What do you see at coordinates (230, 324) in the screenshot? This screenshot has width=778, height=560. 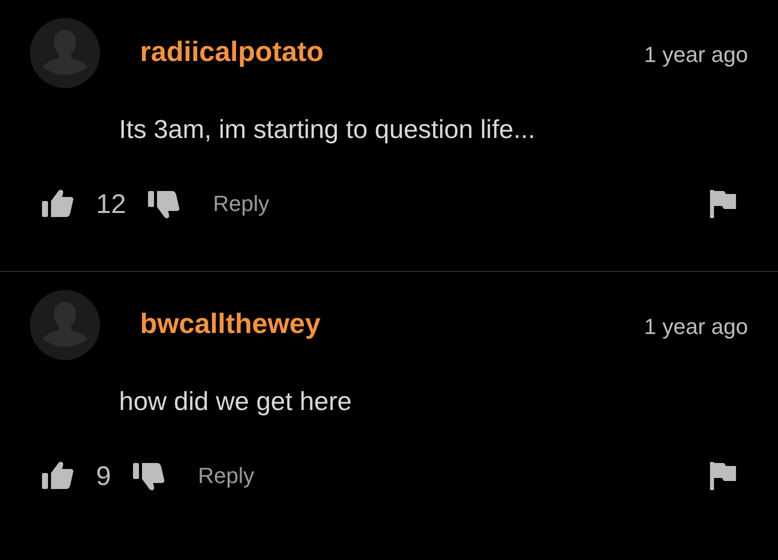 I see `username: bwcallthewey` at bounding box center [230, 324].